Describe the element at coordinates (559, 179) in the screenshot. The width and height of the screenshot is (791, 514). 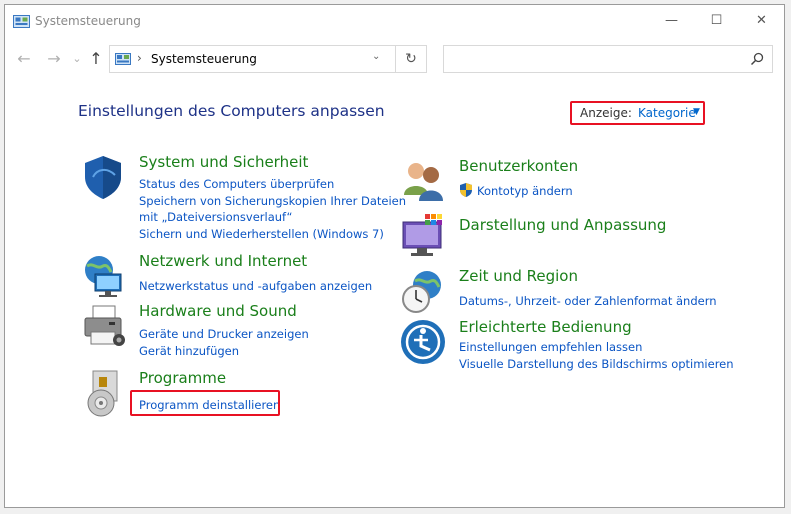
I see `category-user-accounts: Benutzerkonten Kontotyp ändern` at that location.